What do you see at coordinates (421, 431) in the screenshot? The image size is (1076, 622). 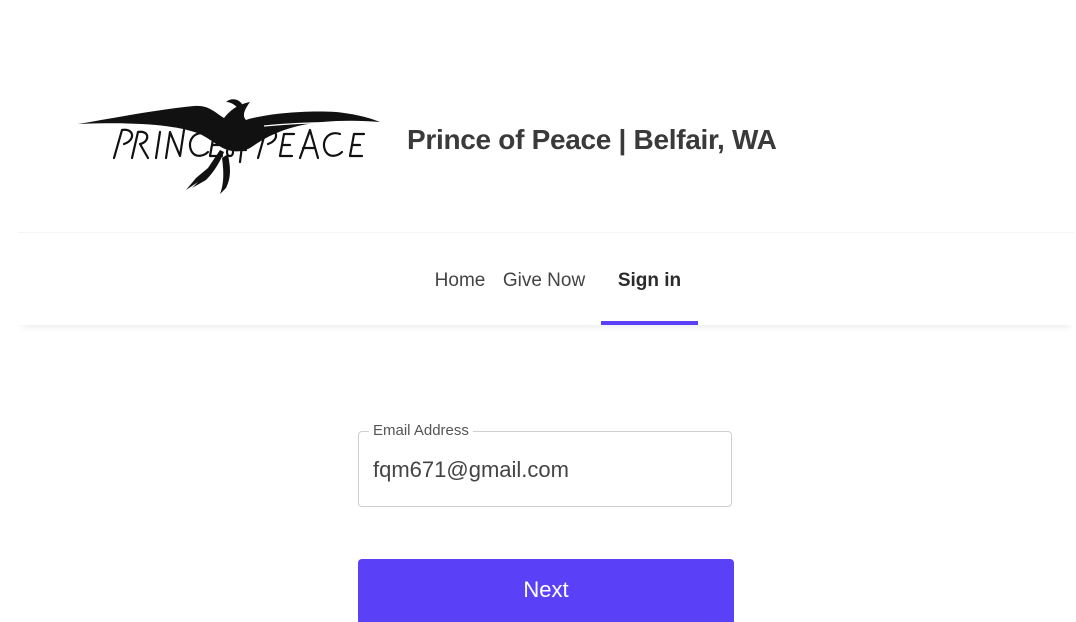 I see `email-field-label: Email Address` at bounding box center [421, 431].